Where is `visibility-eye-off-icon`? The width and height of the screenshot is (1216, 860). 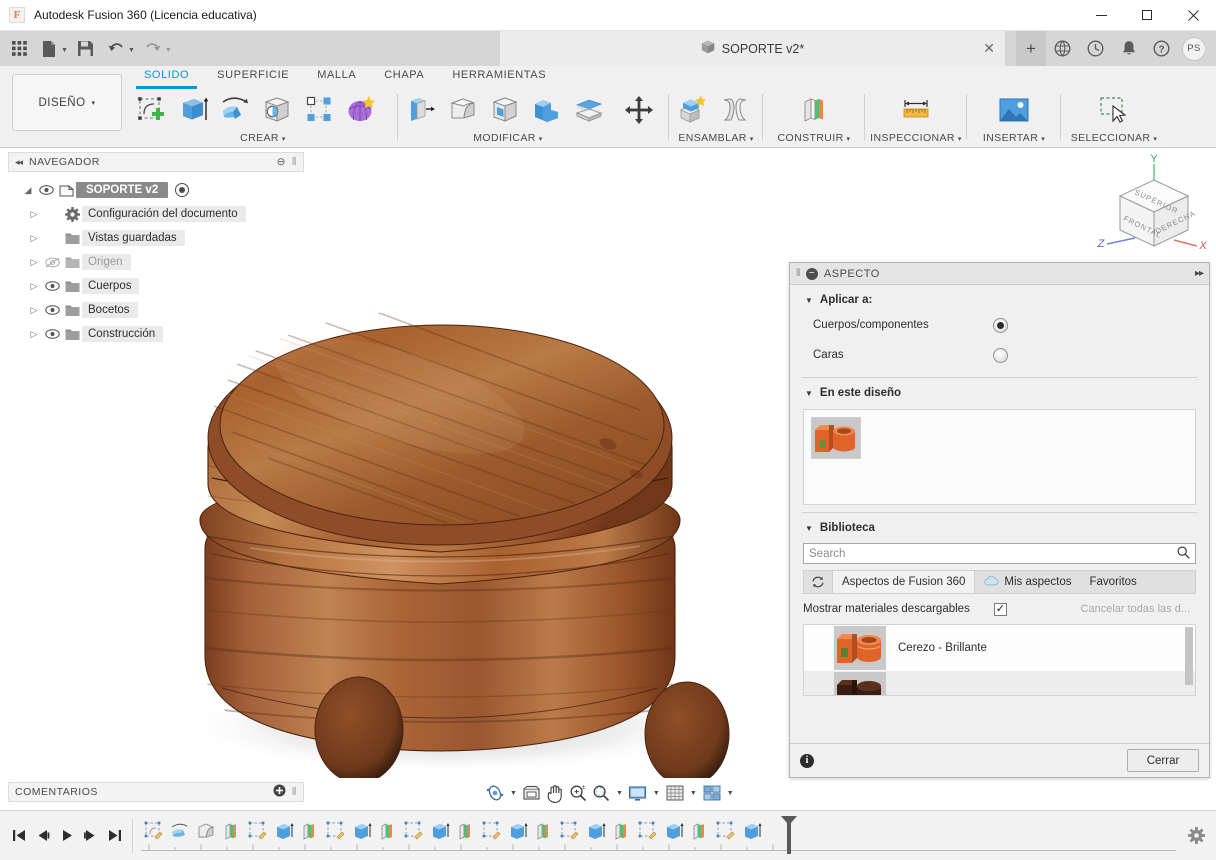 visibility-eye-off-icon is located at coordinates (52, 262).